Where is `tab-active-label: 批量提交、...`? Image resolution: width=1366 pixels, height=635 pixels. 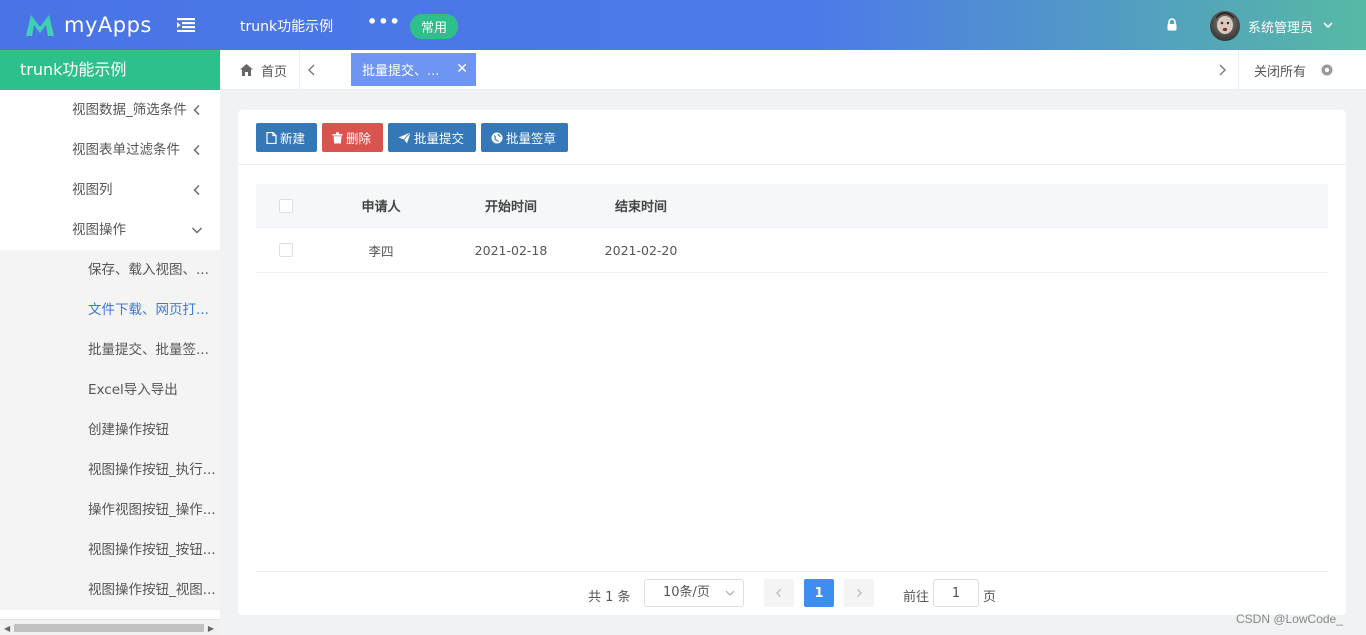
tab-active-label: 批量提交、... is located at coordinates (401, 71).